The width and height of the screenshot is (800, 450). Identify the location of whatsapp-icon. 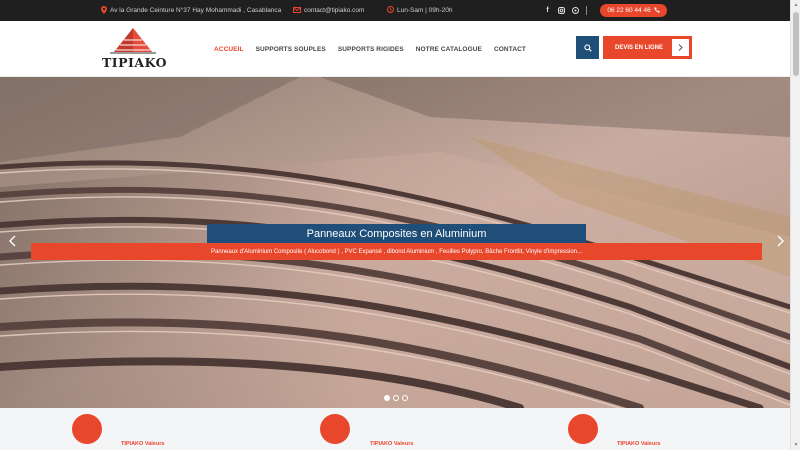
(575, 10).